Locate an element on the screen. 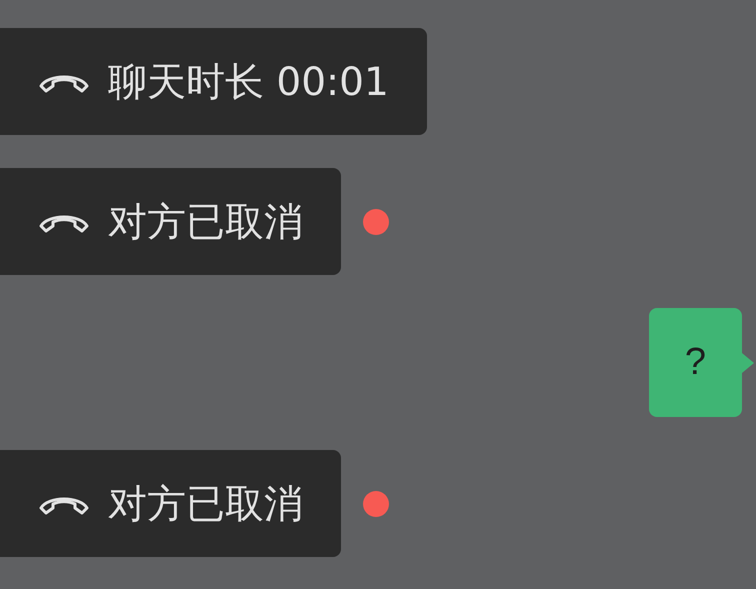  message-text: ? is located at coordinates (695, 362).